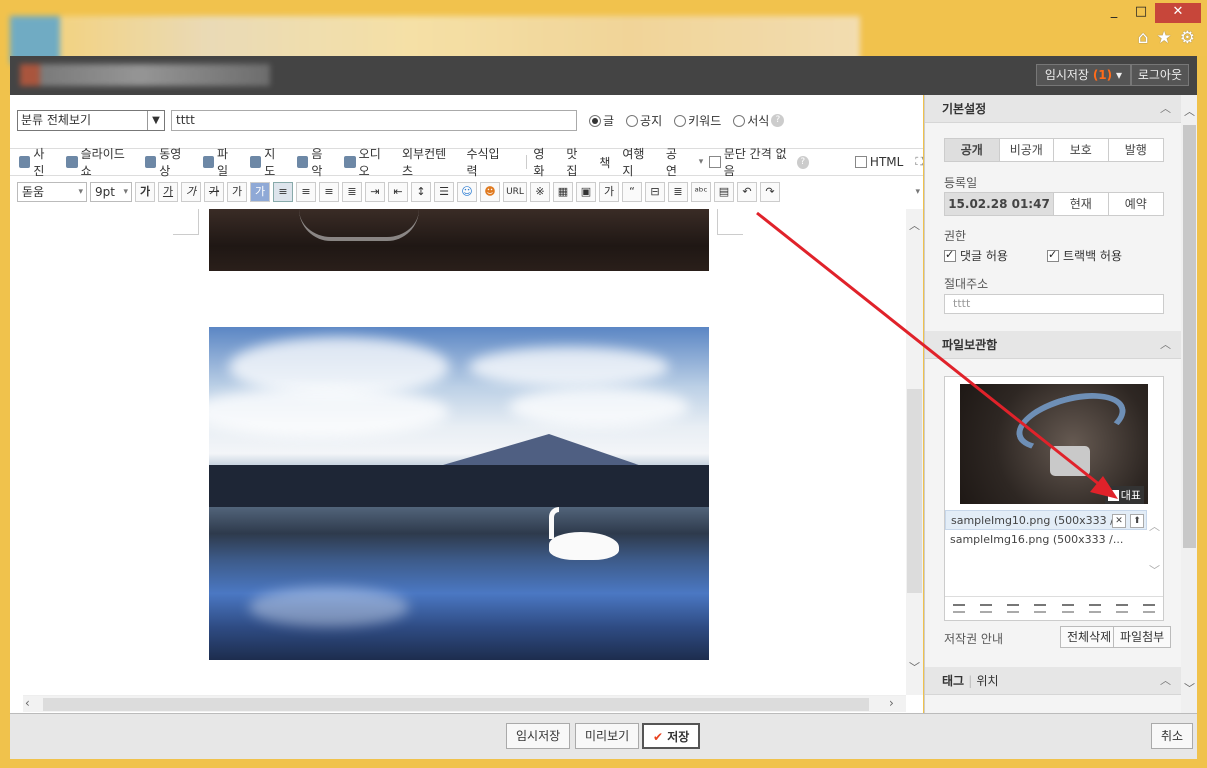 The image size is (1207, 768). Describe the element at coordinates (607, 162) in the screenshot. I see `insert-book-button: 책` at that location.